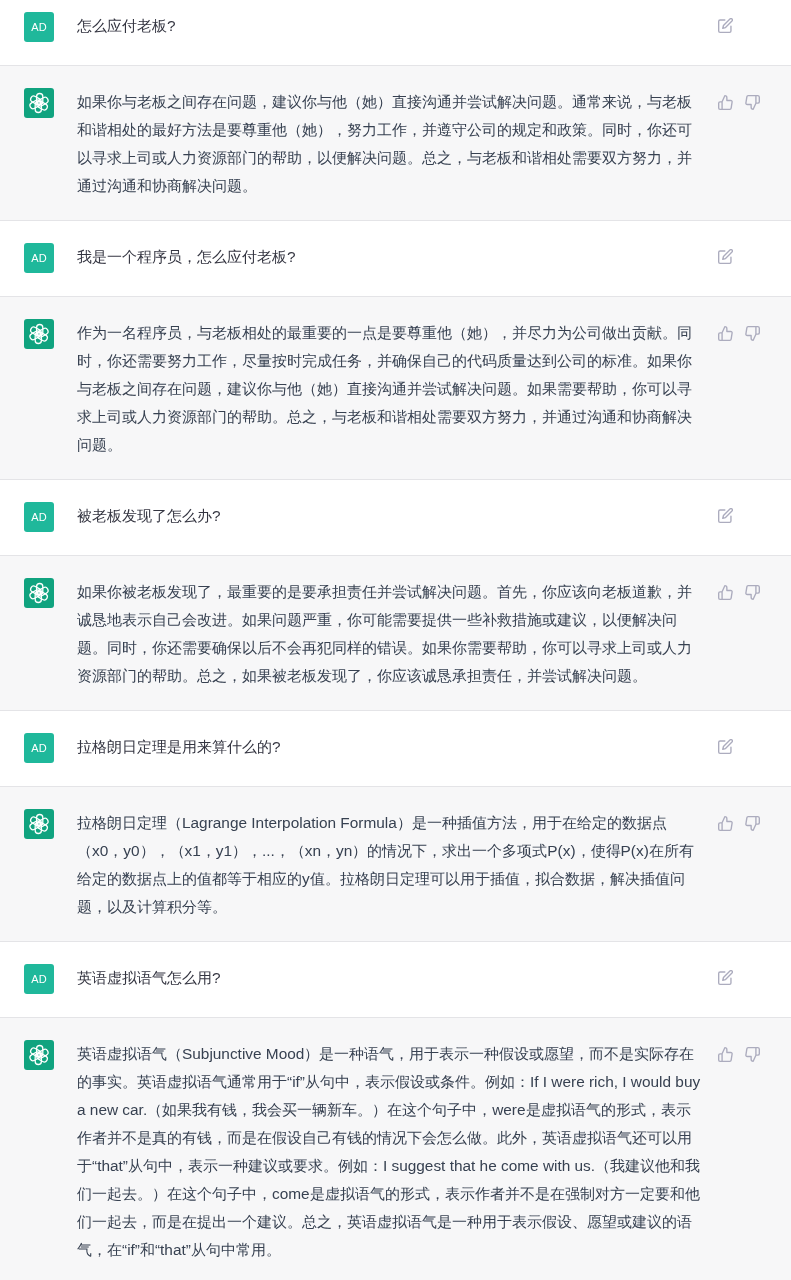  I want to click on answer-text: 作为一名程序员，与老板相处的最重要的一点是要尊重他（她），并尽力为公司做出贡献。同时，你还需要努力工作，尽量按时完成任务，并确保自己的代码质量达到公司的标准。如果你与老板之间存在问题，建议你与他（她）直接沟通并尝试解决问题。如果需要帮助，你可以寻求上司或人力资源部门的帮助。总之，与老板和谐相处需要双方努力，并通过沟通和协商解决问题。, so click(385, 389).